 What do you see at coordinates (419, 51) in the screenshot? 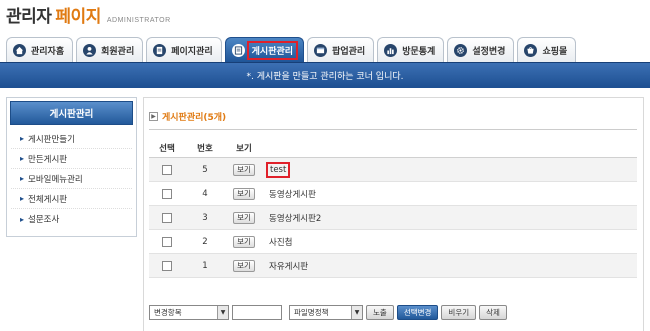
I see `tab-label: 방문통계` at bounding box center [419, 51].